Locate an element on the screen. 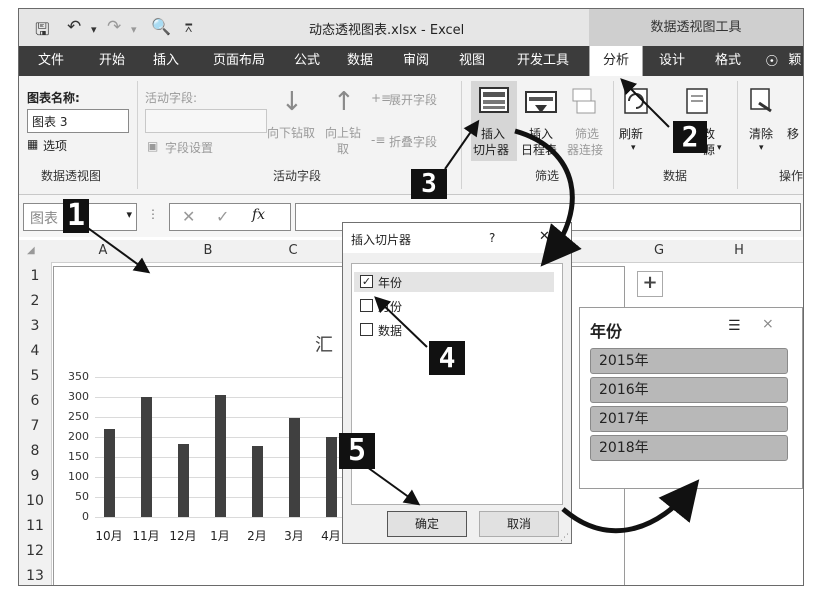 The image size is (817, 594). tab-data: 数据 is located at coordinates (360, 61).